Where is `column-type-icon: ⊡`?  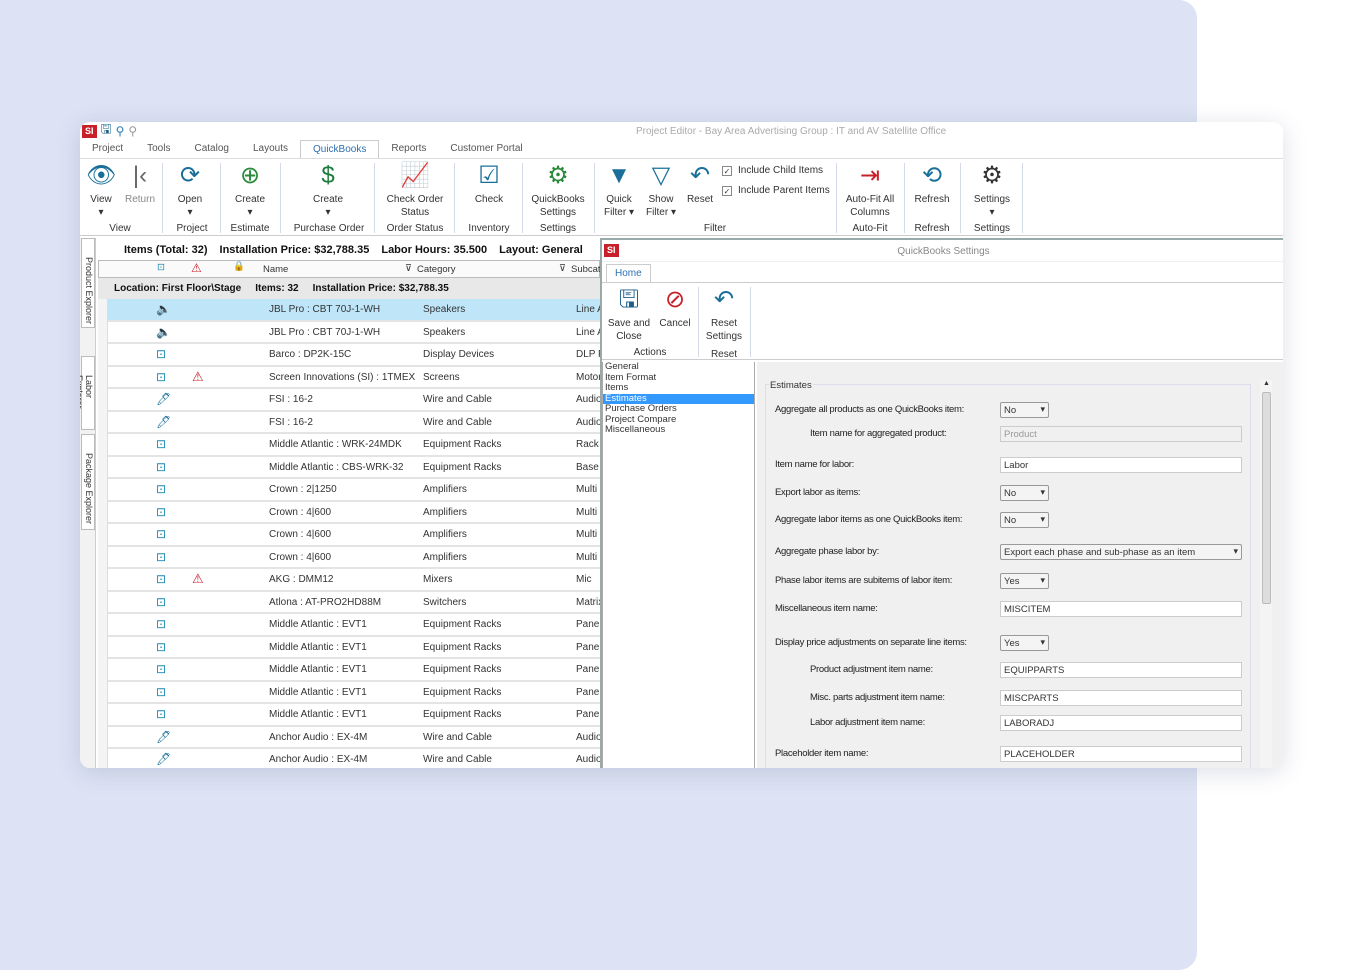
column-type-icon: ⊡ is located at coordinates (161, 267).